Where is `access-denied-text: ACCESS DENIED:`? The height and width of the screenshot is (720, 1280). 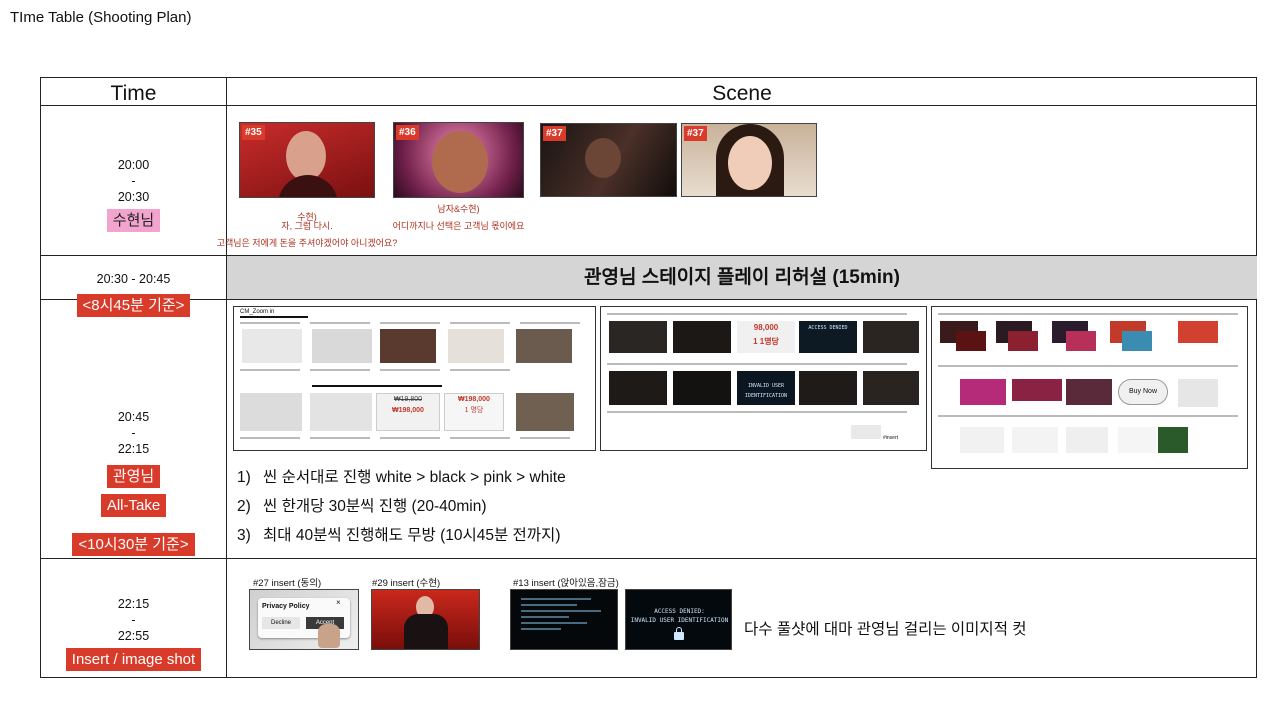 access-denied-text: ACCESS DENIED: is located at coordinates (679, 611).